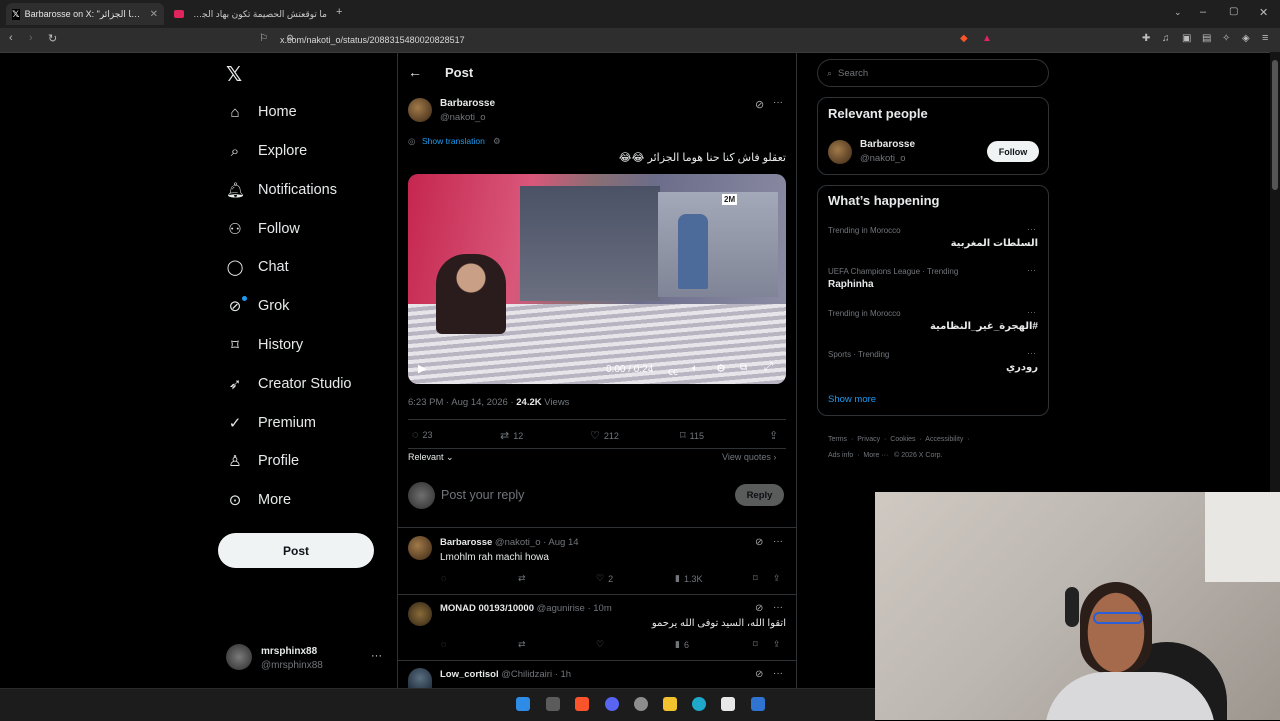 Image resolution: width=1280 pixels, height=721 pixels. What do you see at coordinates (840, 152) in the screenshot?
I see `person-avatar` at bounding box center [840, 152].